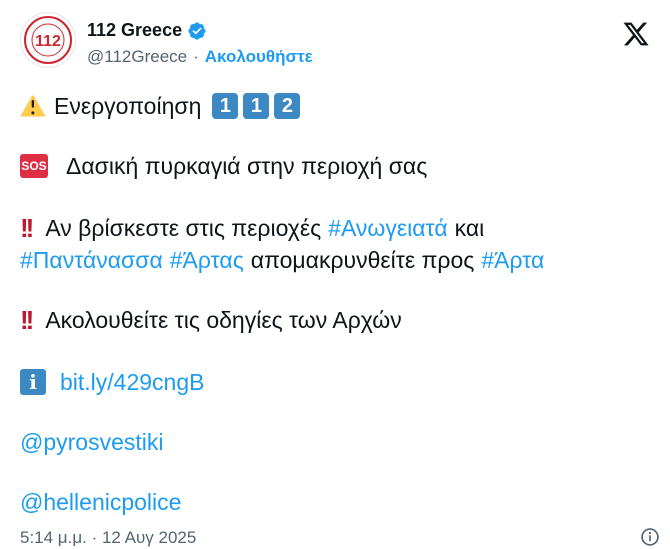 This screenshot has height=549, width=670. I want to click on hashtag-anogeiata: #Ανωγειατά, so click(387, 228).